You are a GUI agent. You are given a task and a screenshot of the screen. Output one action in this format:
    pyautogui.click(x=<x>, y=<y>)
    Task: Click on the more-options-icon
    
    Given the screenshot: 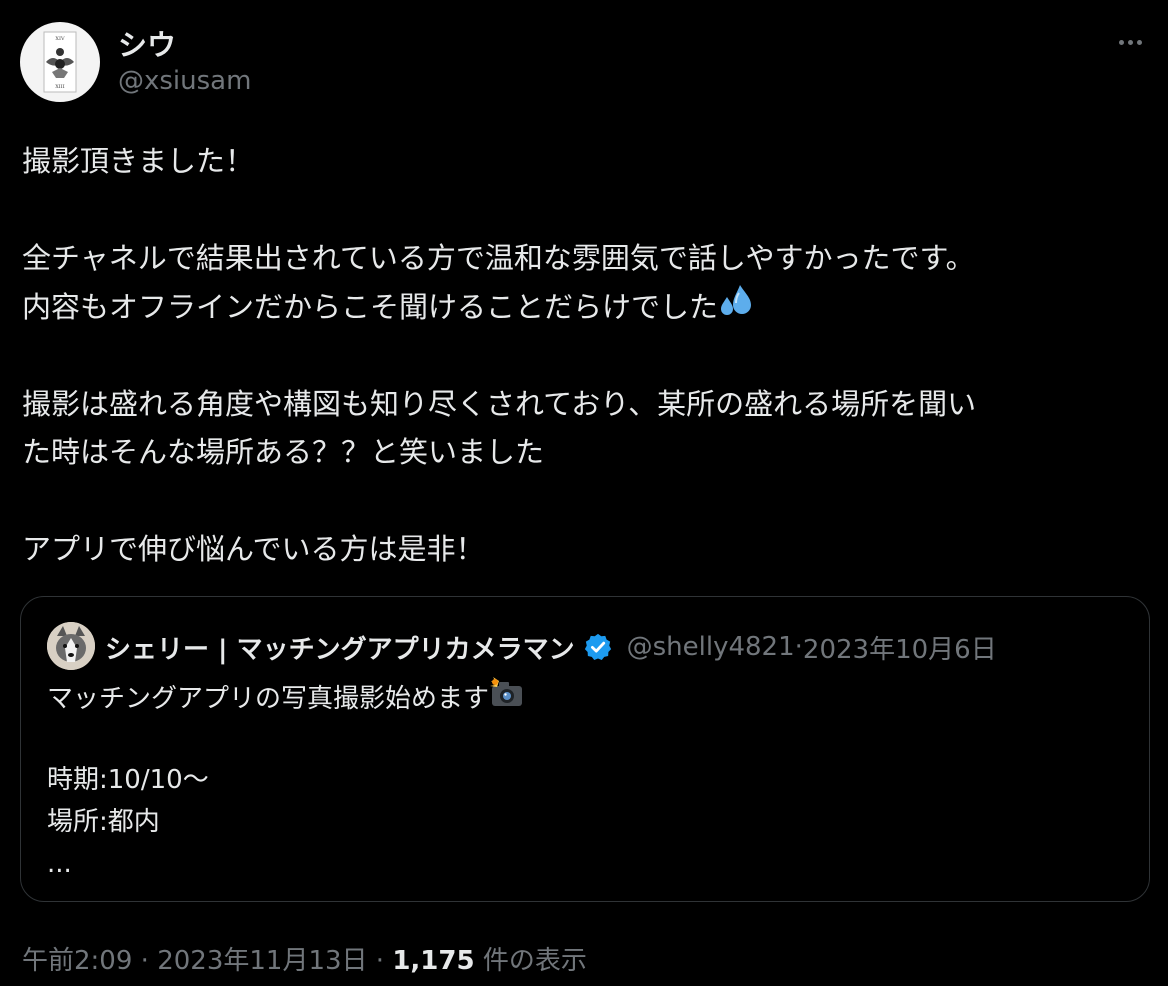 What is the action you would take?
    pyautogui.click(x=1130, y=42)
    